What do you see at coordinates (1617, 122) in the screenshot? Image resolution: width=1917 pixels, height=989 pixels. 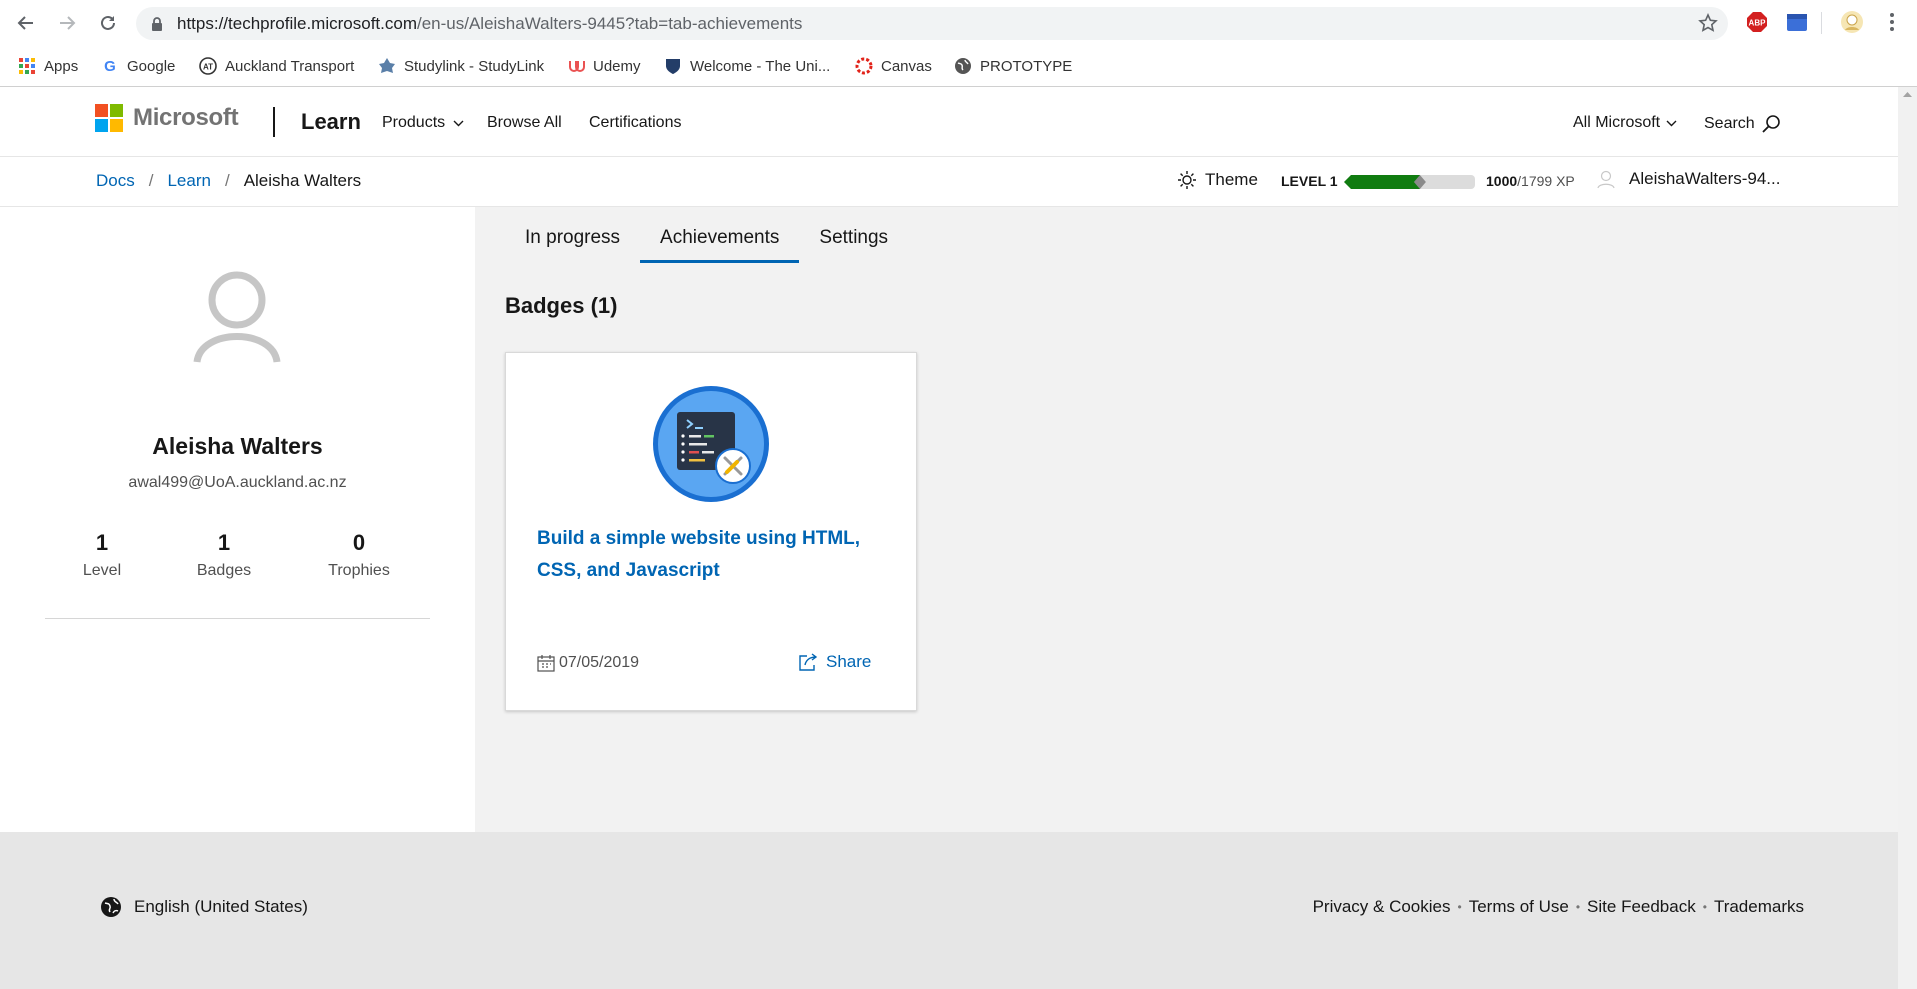 I see `all-microsoft-label: All Microsoft` at bounding box center [1617, 122].